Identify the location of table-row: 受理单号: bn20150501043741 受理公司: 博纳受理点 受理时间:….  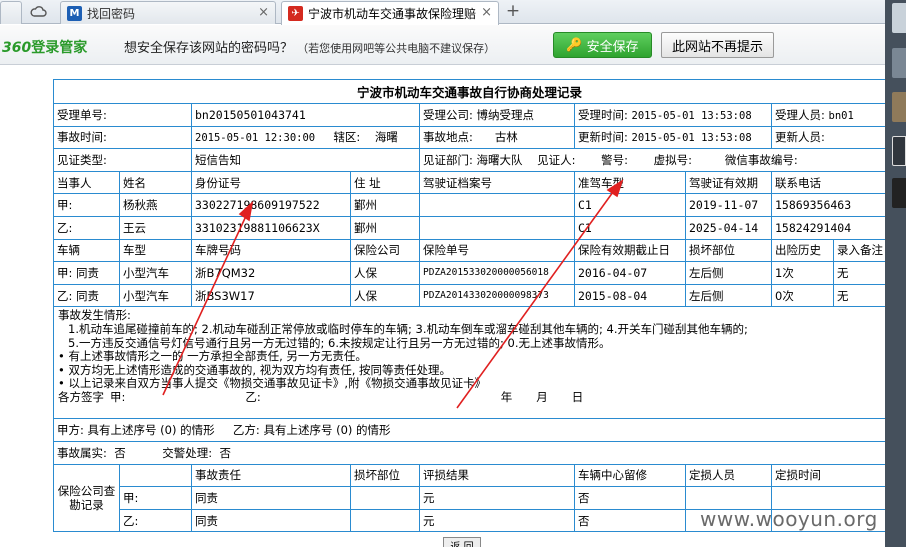
(469, 115).